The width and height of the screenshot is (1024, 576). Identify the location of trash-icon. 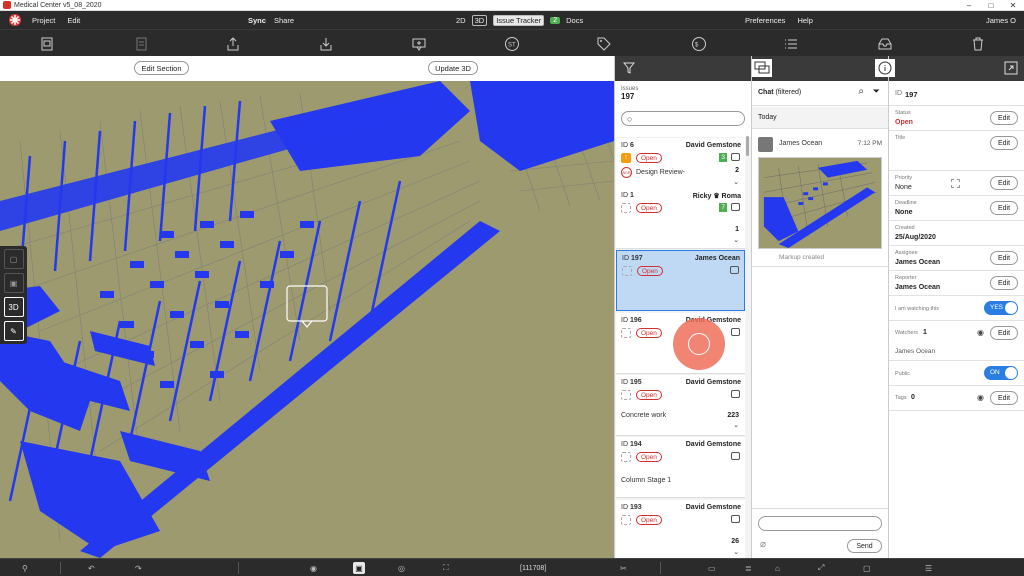
(978, 43).